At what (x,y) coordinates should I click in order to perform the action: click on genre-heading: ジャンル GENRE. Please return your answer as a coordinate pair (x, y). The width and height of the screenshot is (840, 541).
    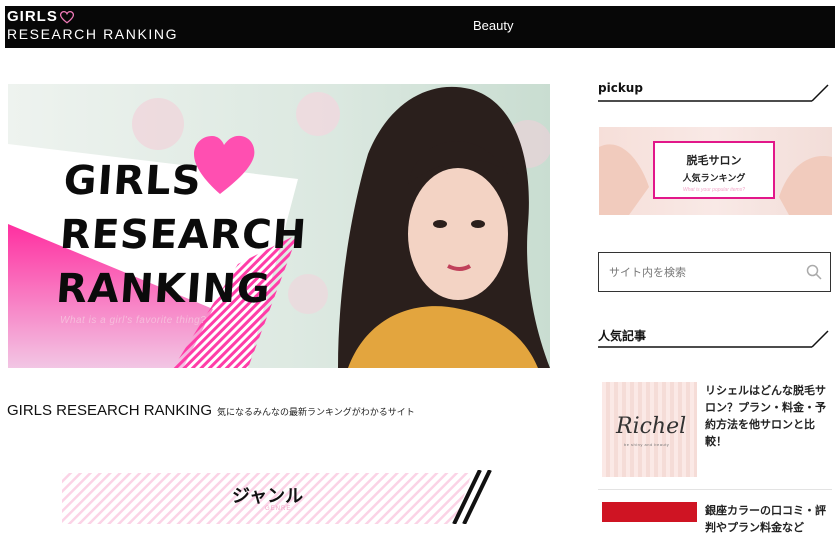
    Looking at the image, I should click on (277, 497).